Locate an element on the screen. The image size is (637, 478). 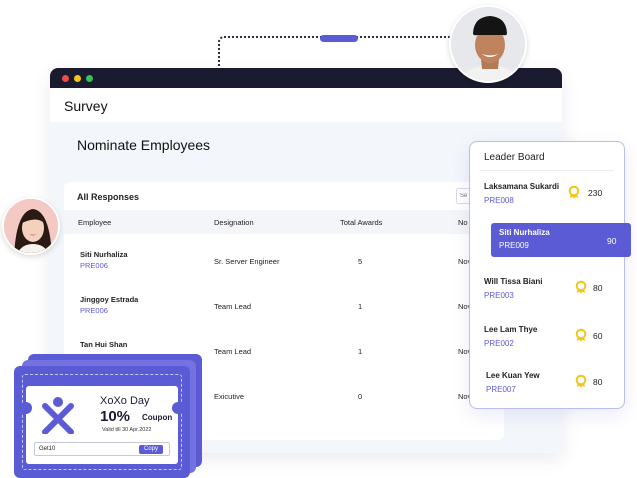
leader-id: PRE002 is located at coordinates (499, 343).